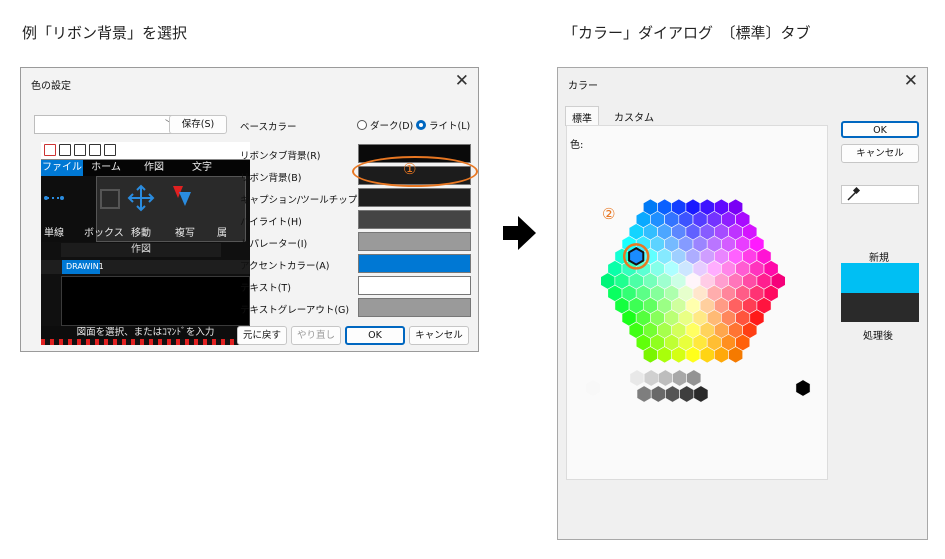 This screenshot has height=559, width=945. What do you see at coordinates (141, 233) in the screenshot?
I see `preview-label-move: 移動` at bounding box center [141, 233].